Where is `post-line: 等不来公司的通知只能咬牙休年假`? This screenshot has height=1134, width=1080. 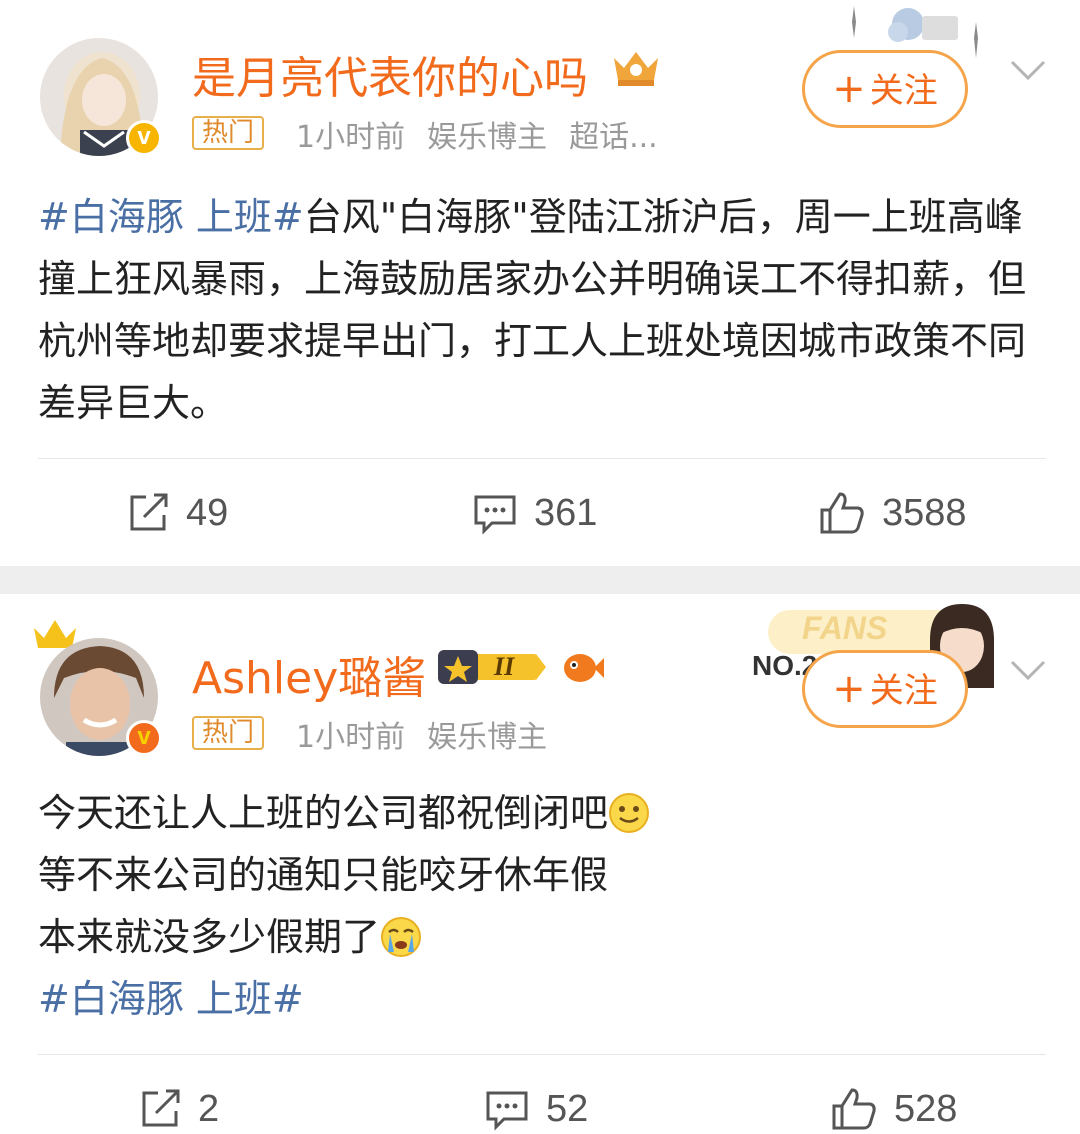
post-line: 等不来公司的通知只能咬牙休年假 is located at coordinates (543, 875).